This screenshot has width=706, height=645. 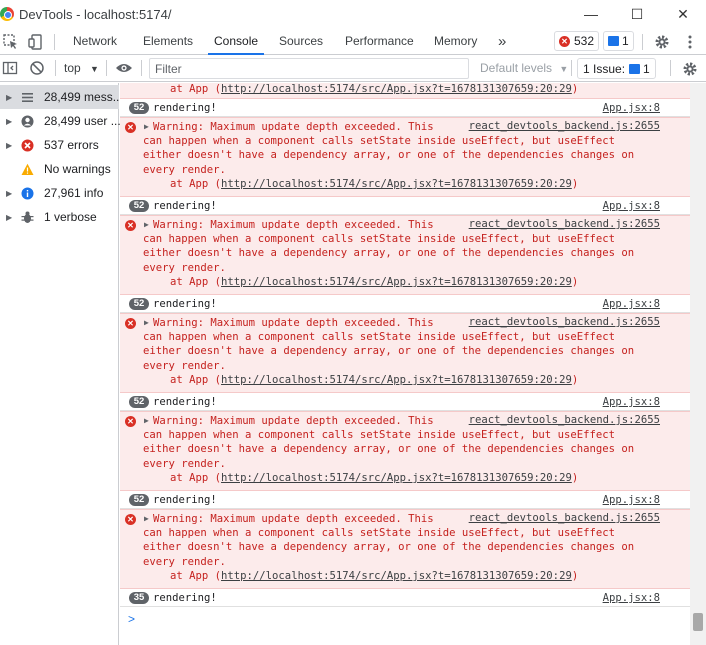 What do you see at coordinates (646, 68) in the screenshot?
I see `issues-count: 1` at bounding box center [646, 68].